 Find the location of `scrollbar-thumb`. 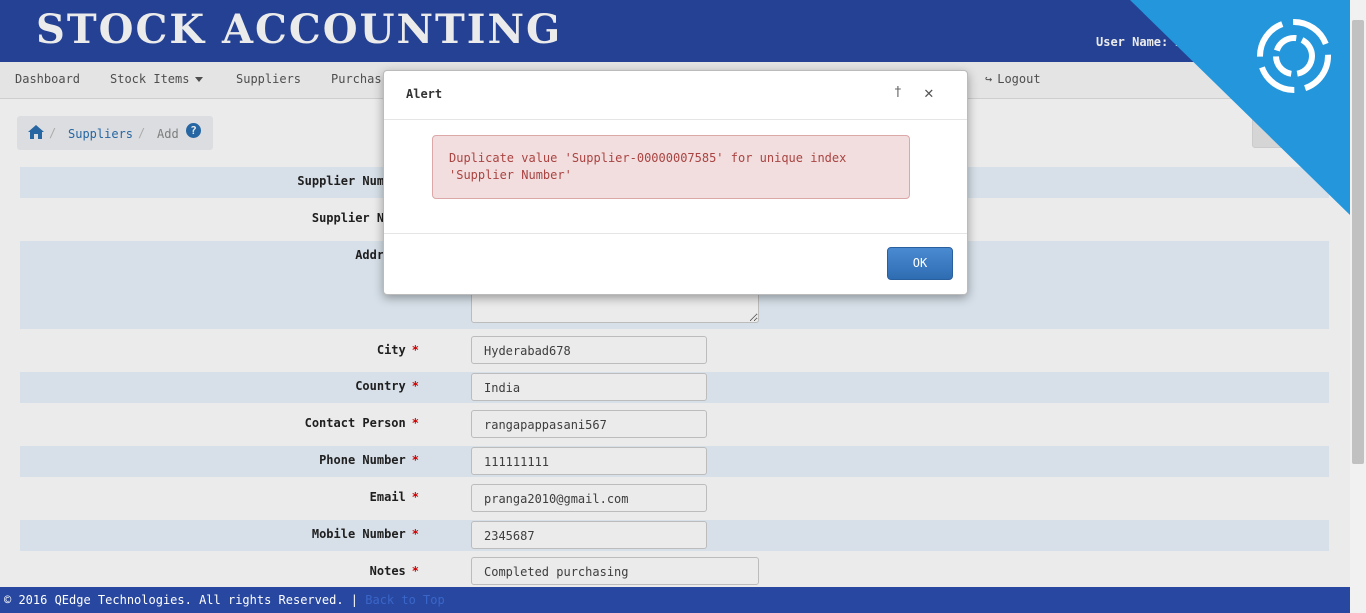

scrollbar-thumb is located at coordinates (1358, 242).